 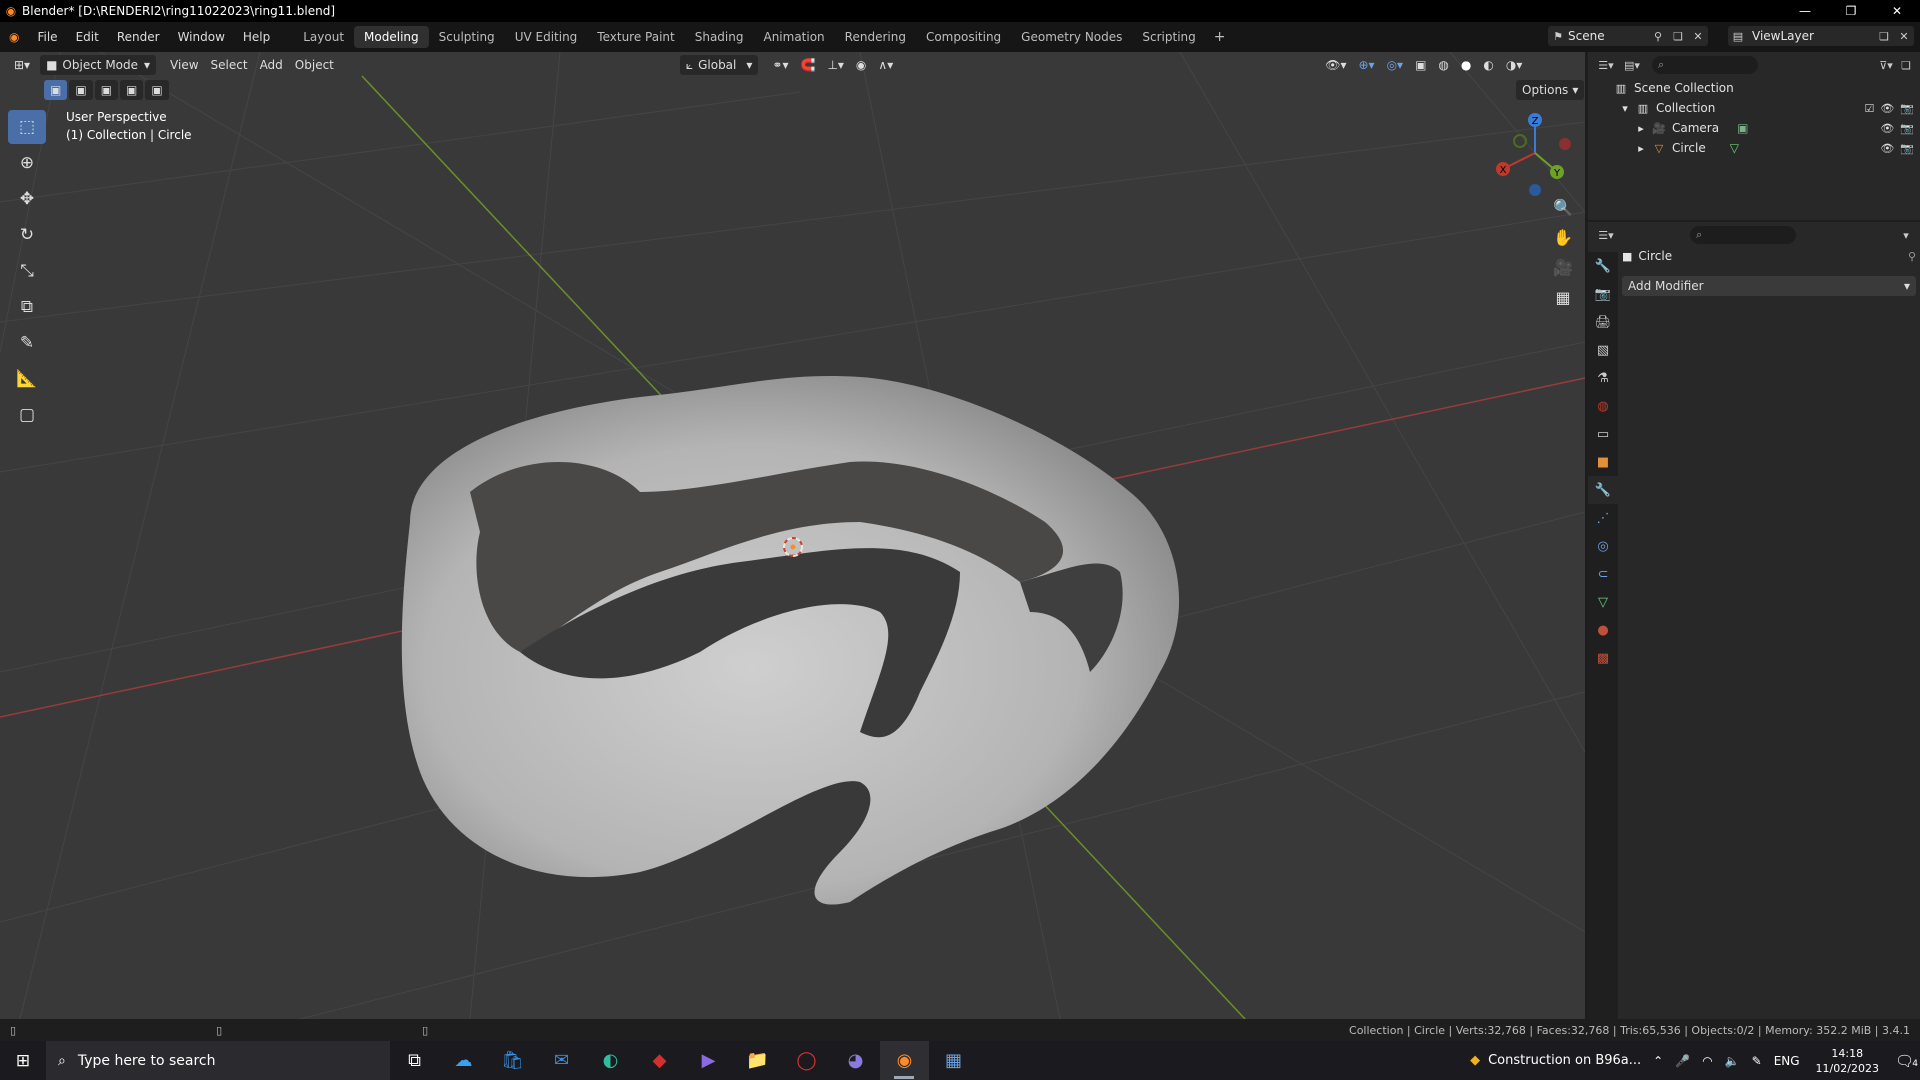 I want to click on camera-data-icon: ▣, so click(x=1742, y=128).